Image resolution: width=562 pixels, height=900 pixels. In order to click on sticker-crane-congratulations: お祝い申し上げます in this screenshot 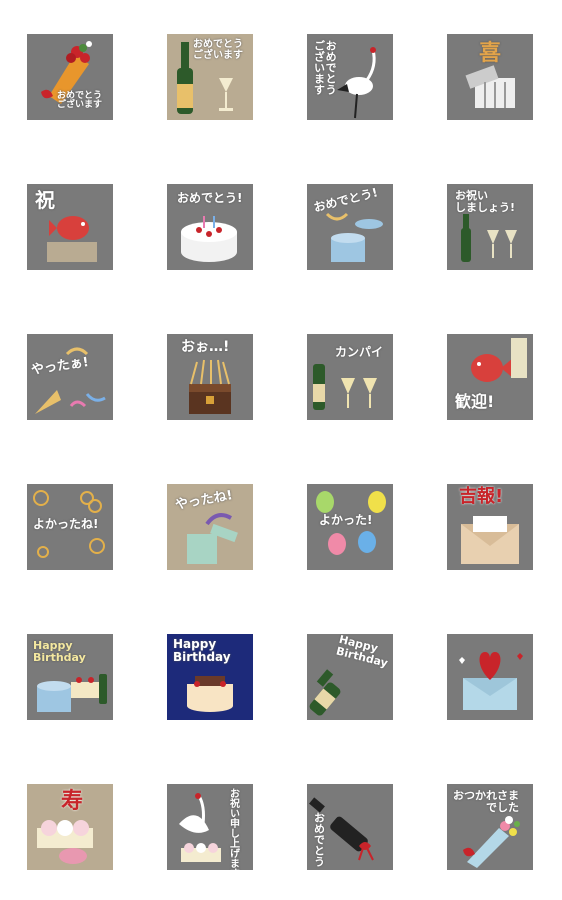, I will do `click(210, 827)`.